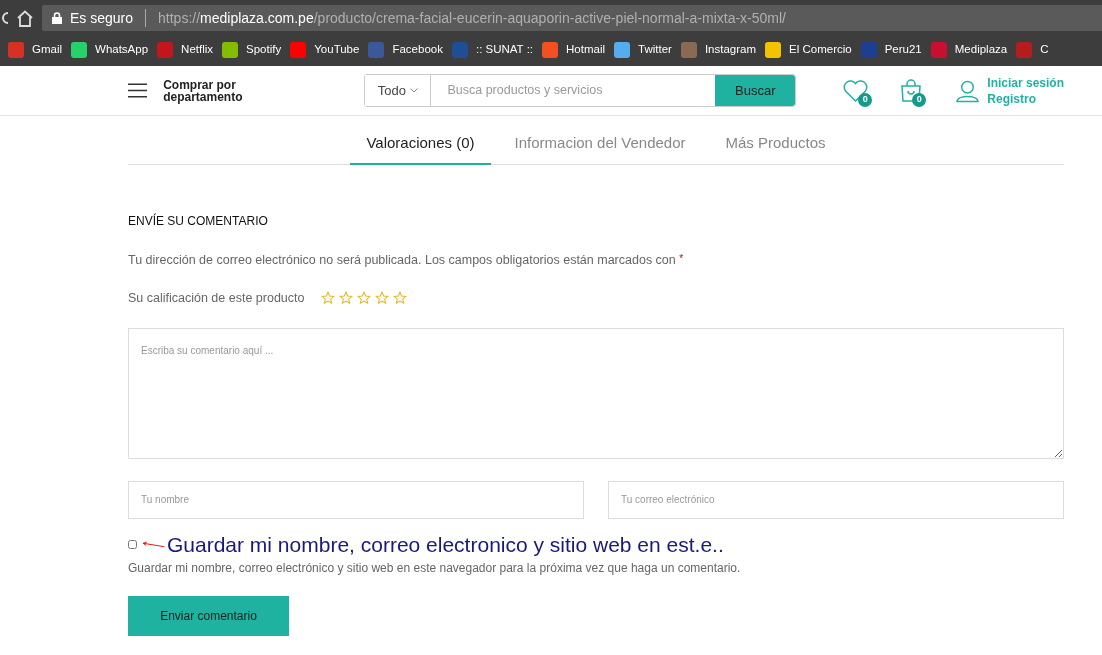  Describe the element at coordinates (216, 90) in the screenshot. I see `department-menu-link: Comprar por departamento` at that location.